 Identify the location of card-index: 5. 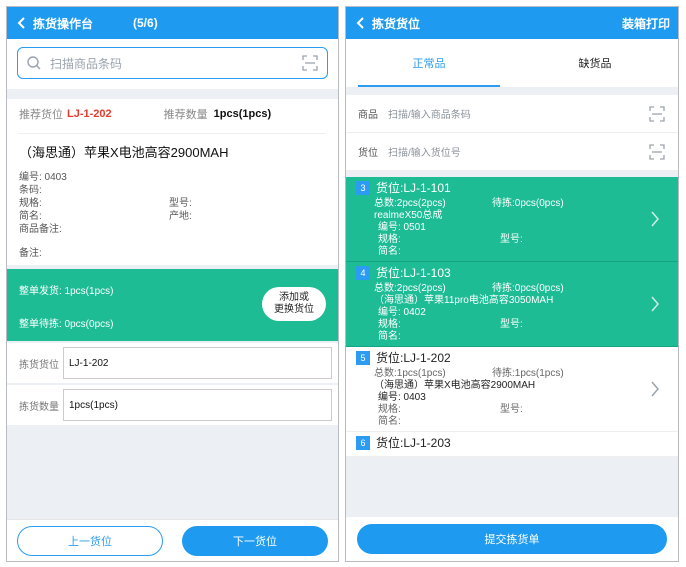
(363, 357).